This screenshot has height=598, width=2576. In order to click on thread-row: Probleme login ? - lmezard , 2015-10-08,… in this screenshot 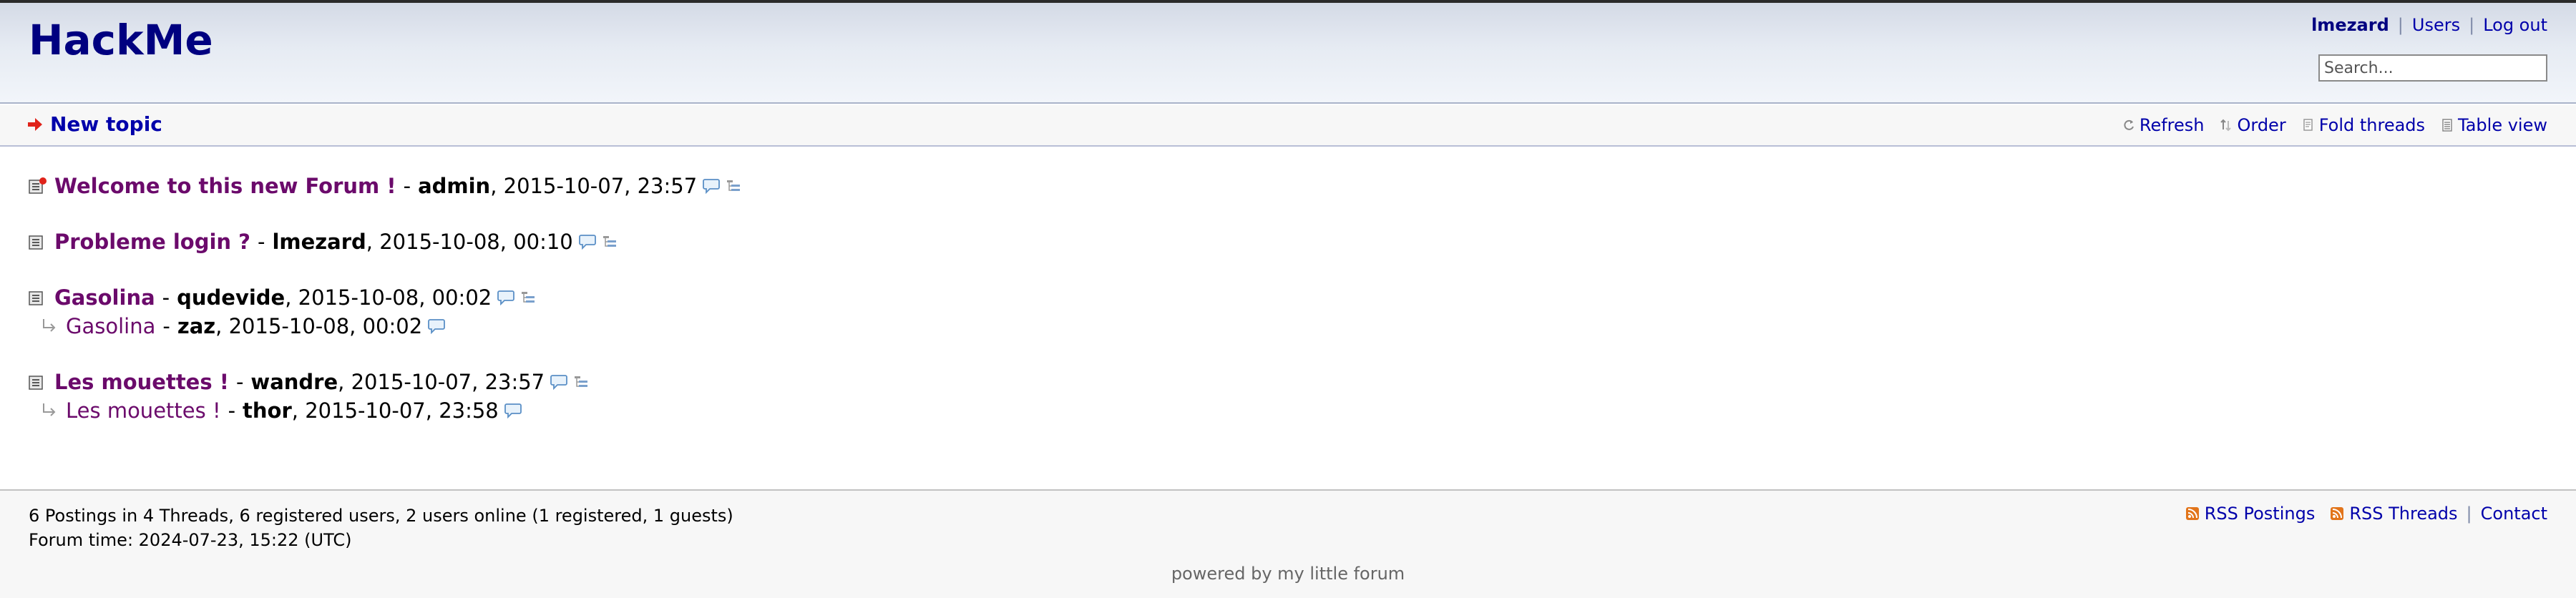, I will do `click(386, 241)`.